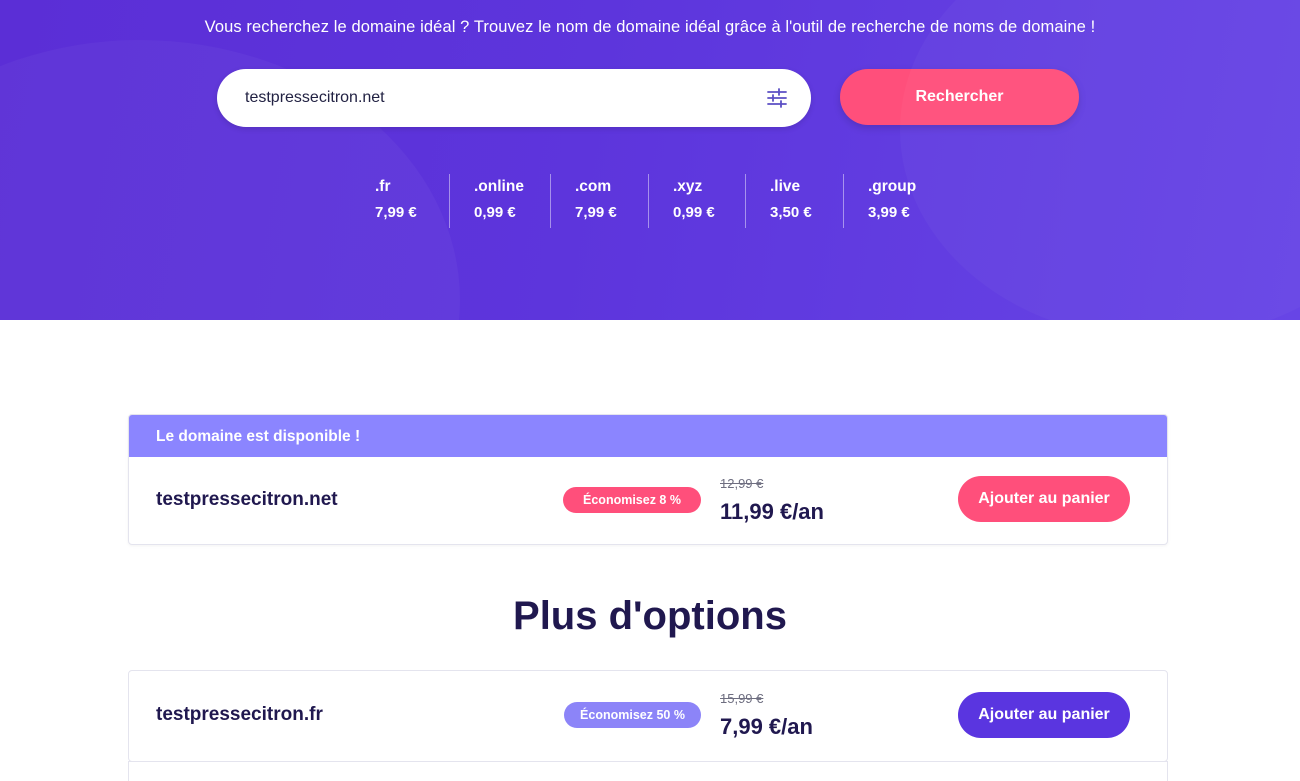 The width and height of the screenshot is (1300, 781). Describe the element at coordinates (742, 483) in the screenshot. I see `old-price: 12,99 €` at that location.